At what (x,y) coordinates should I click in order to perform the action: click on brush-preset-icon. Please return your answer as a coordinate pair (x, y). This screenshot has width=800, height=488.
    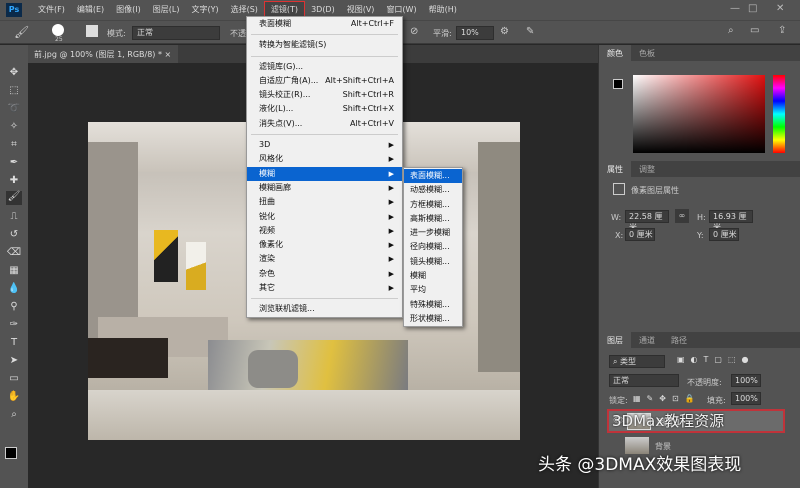
    Looking at the image, I should click on (58, 30).